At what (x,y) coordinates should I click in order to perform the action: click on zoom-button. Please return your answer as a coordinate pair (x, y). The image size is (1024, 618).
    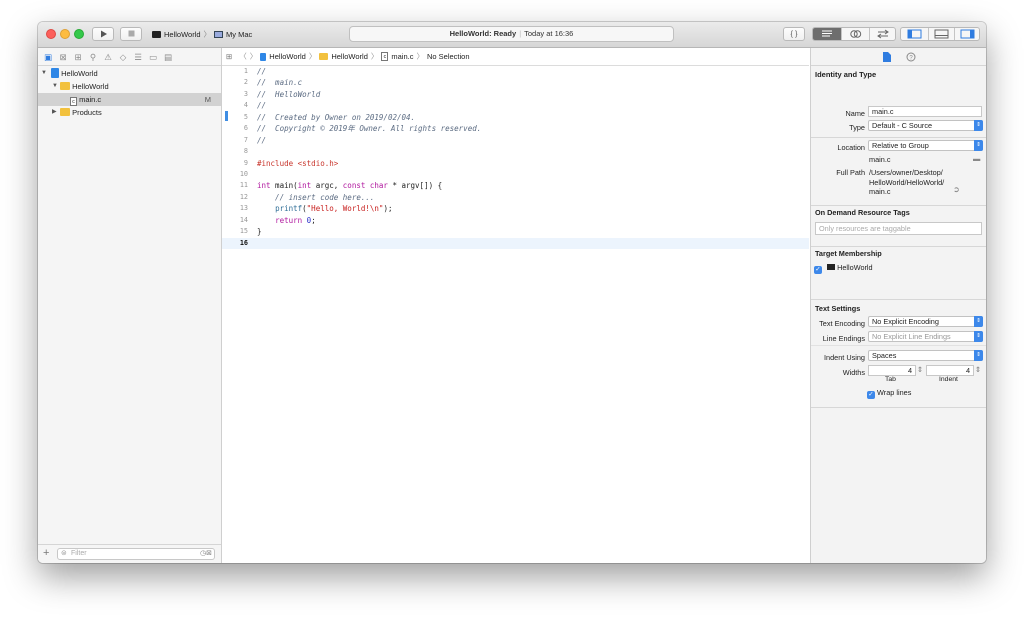
    Looking at the image, I should click on (79, 34).